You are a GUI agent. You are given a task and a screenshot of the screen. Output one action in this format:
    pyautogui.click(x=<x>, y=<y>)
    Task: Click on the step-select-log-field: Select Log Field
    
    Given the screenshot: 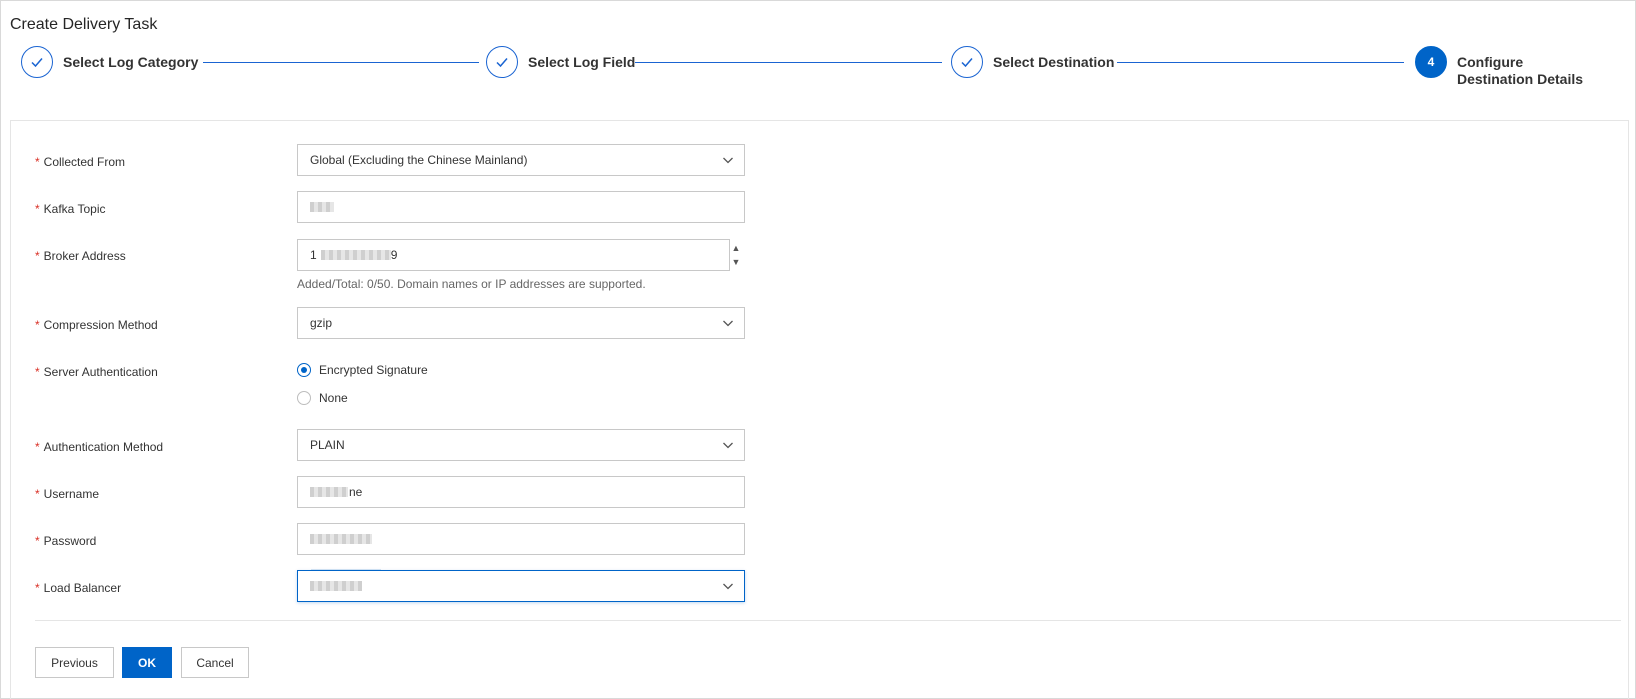 What is the action you would take?
    pyautogui.click(x=560, y=62)
    